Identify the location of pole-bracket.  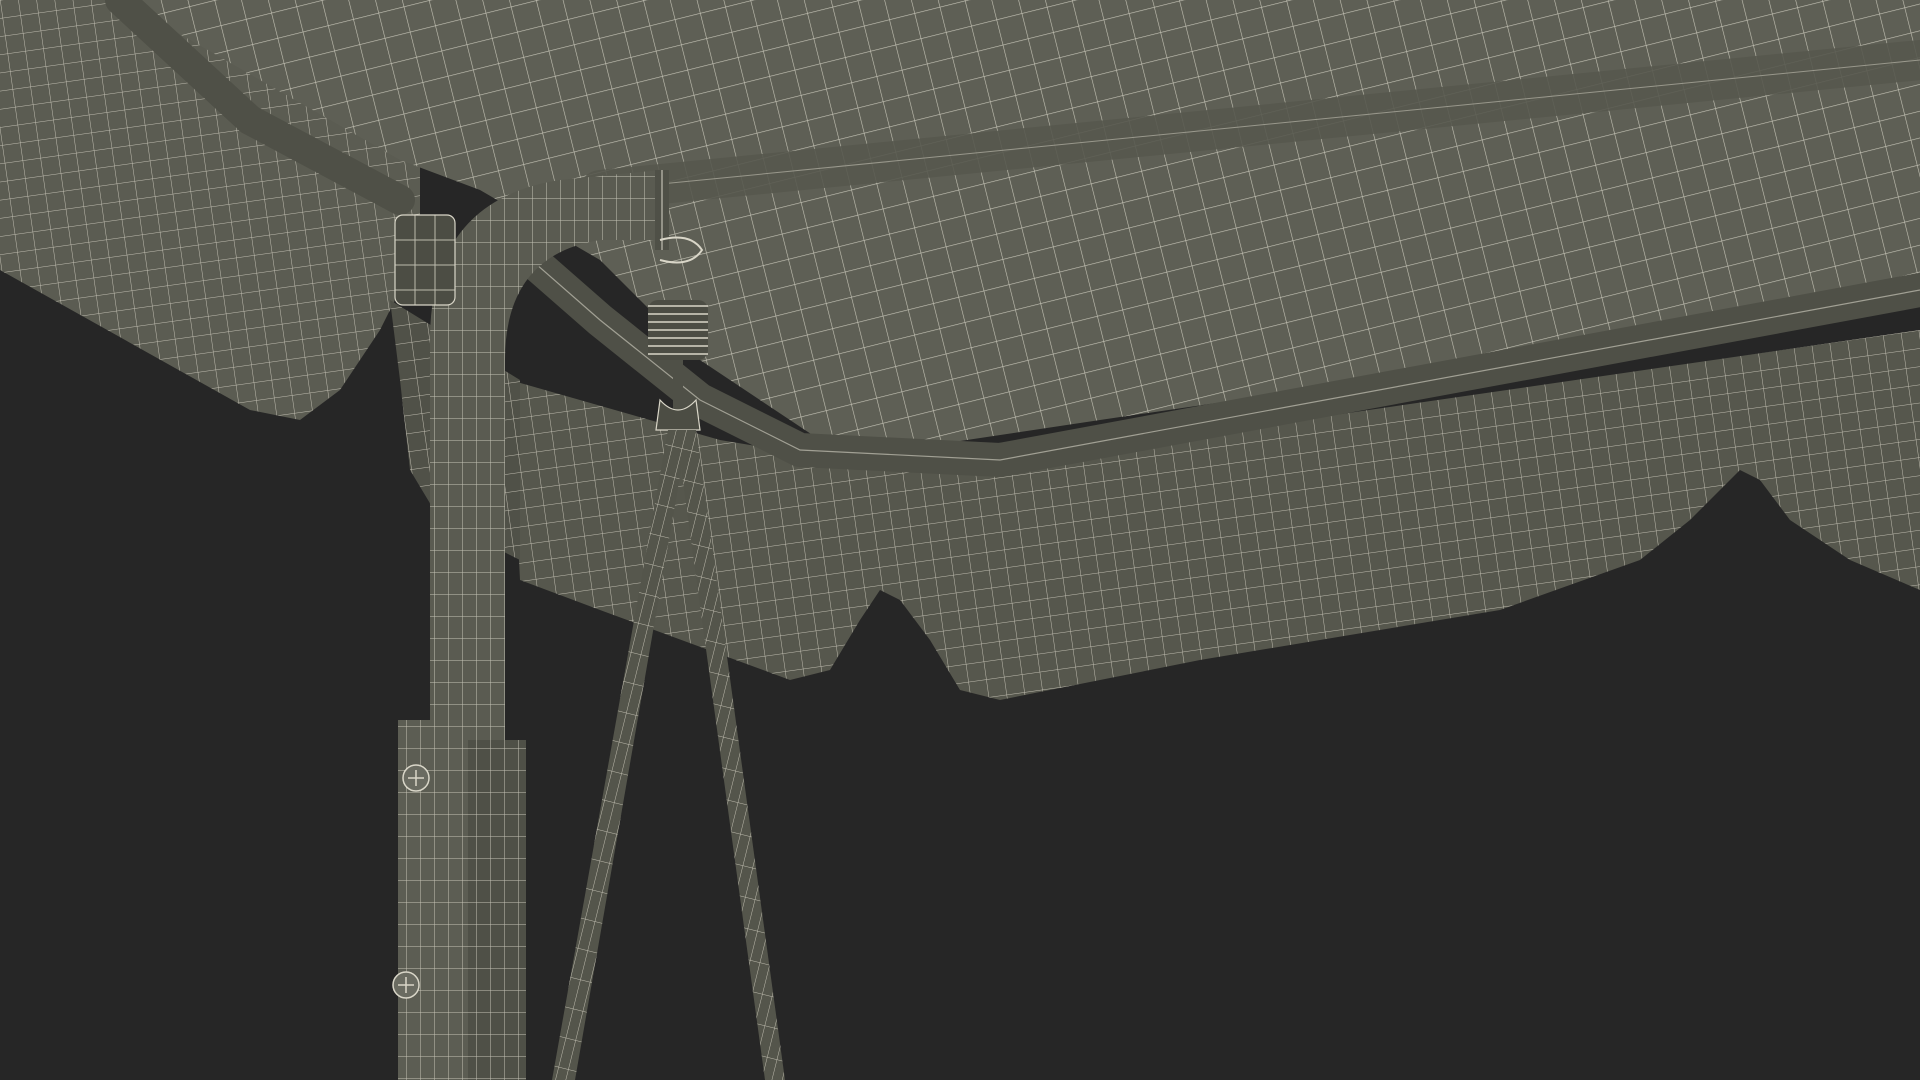
(425, 260).